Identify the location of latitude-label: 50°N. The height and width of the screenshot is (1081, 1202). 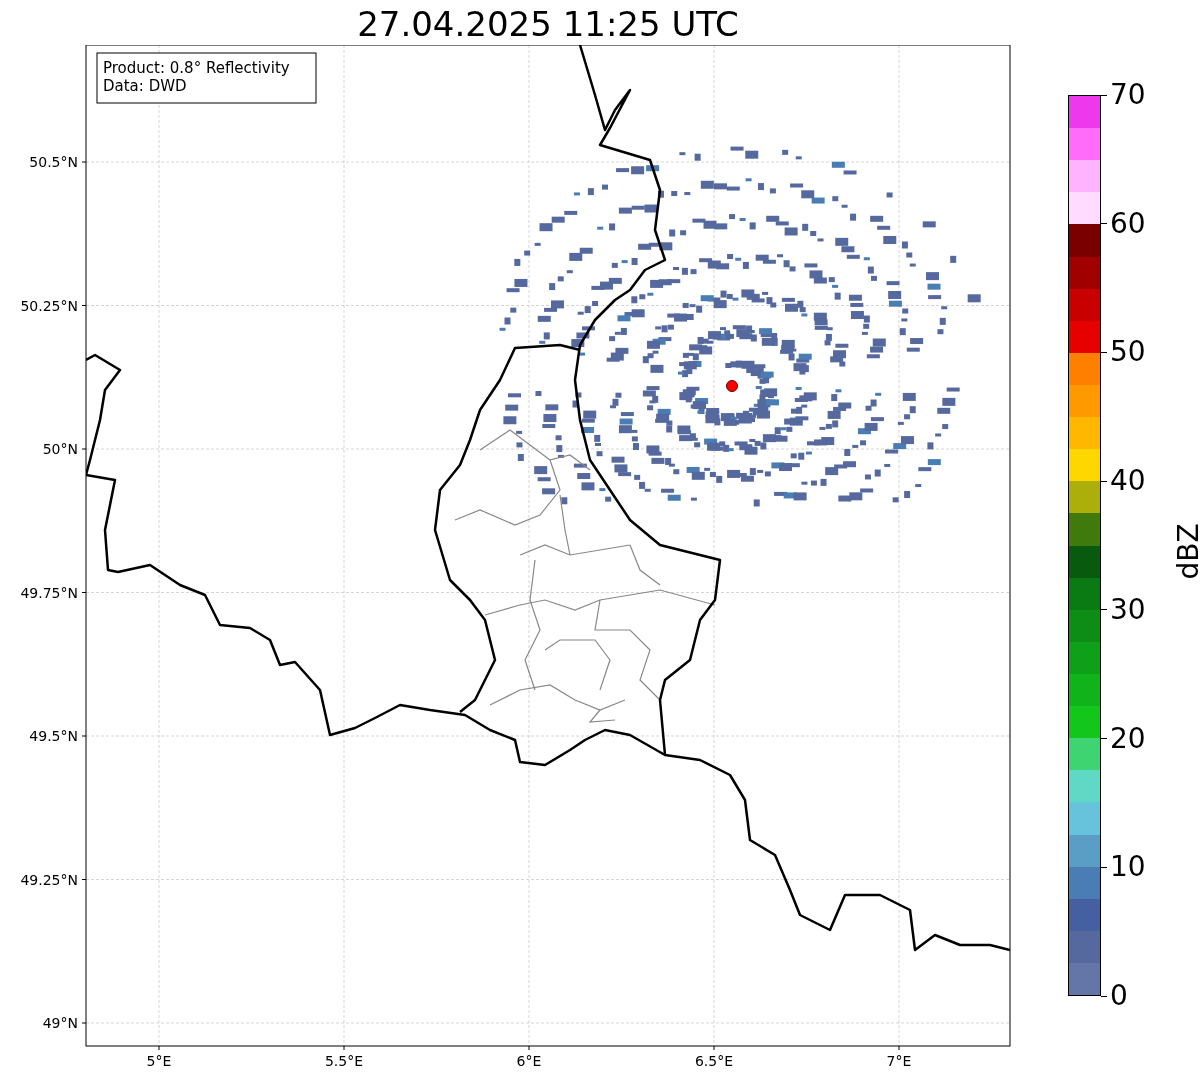
(60, 449).